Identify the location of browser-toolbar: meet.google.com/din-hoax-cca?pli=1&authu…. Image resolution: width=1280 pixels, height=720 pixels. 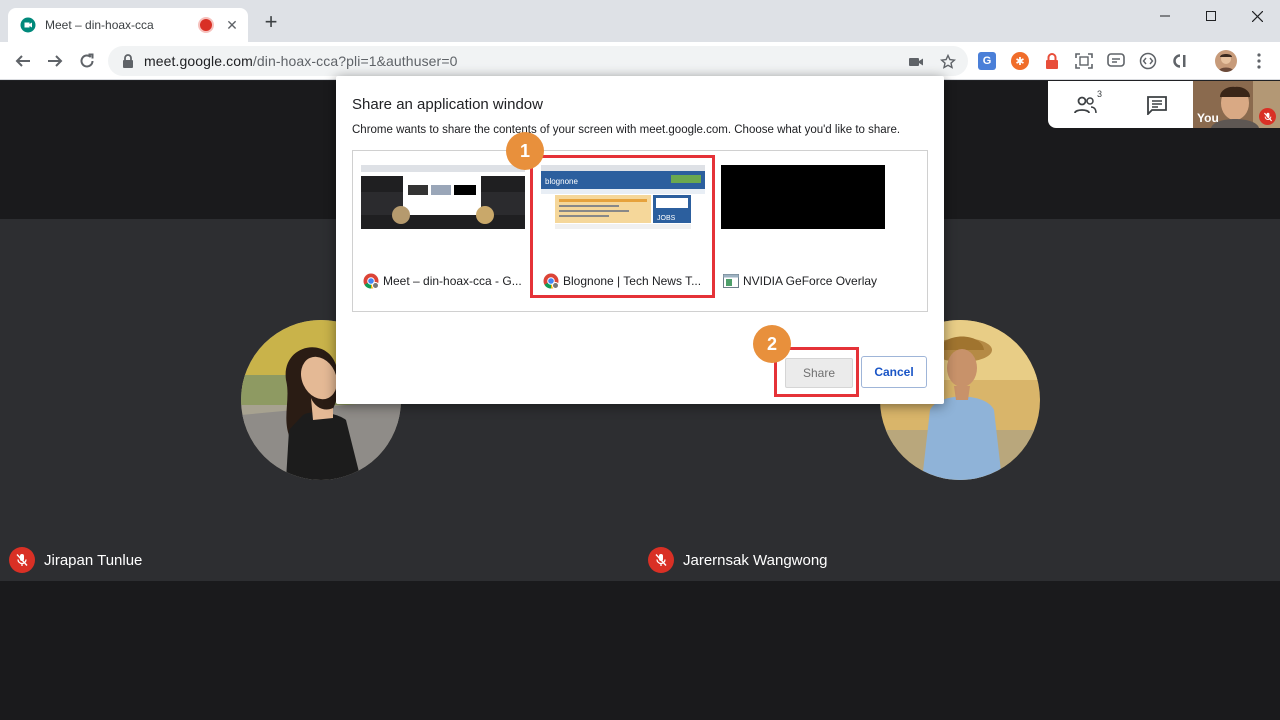
(640, 61).